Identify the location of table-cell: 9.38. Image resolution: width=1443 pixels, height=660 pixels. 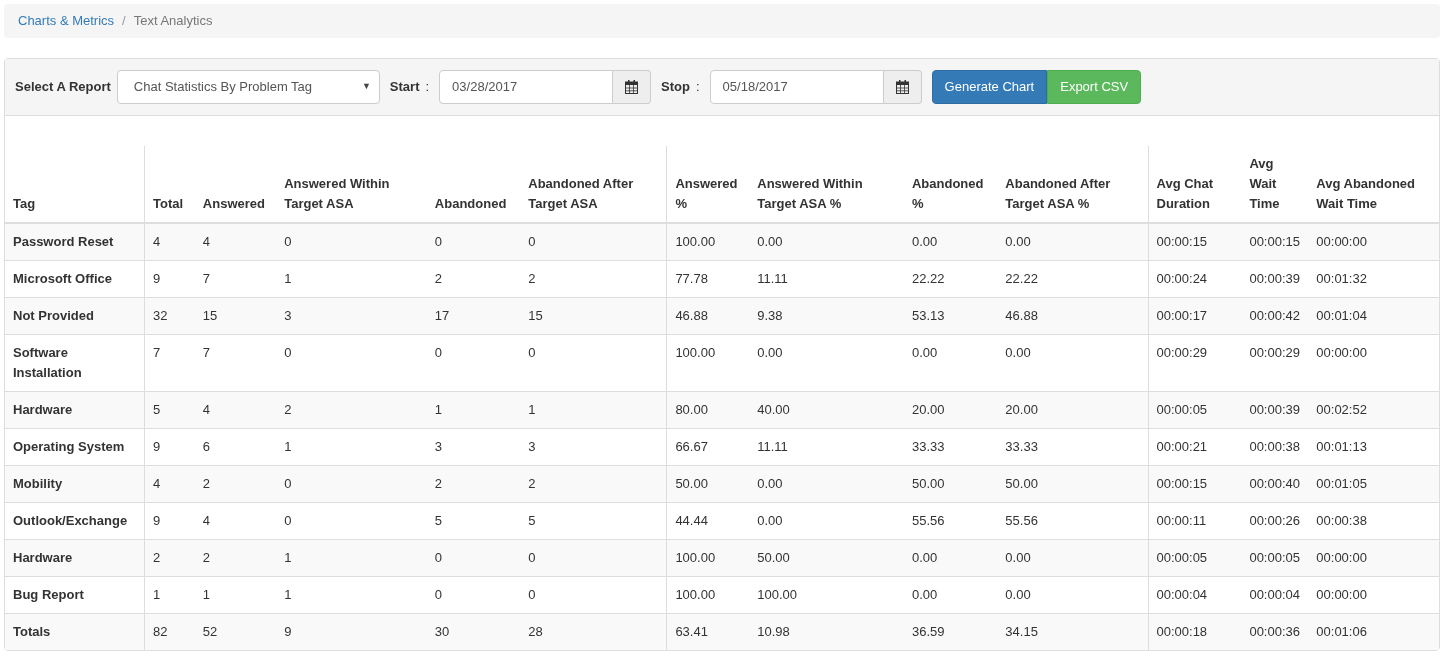
(826, 316).